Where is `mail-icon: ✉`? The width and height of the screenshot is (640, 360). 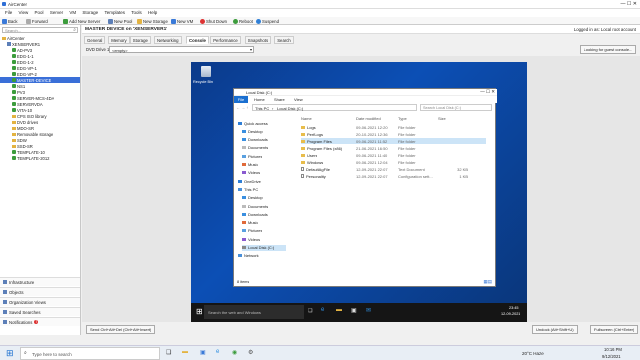
mail-icon: ✉ is located at coordinates (368, 310).